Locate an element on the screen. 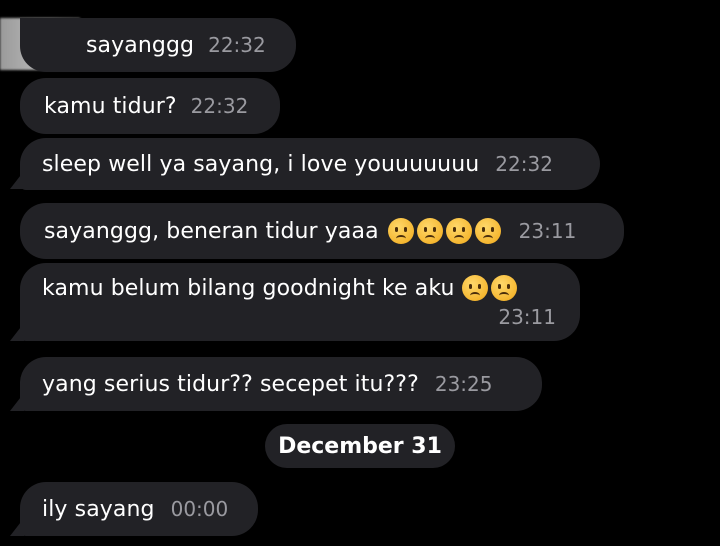  message-bubble: kamu tidur? 22:32 is located at coordinates (150, 106).